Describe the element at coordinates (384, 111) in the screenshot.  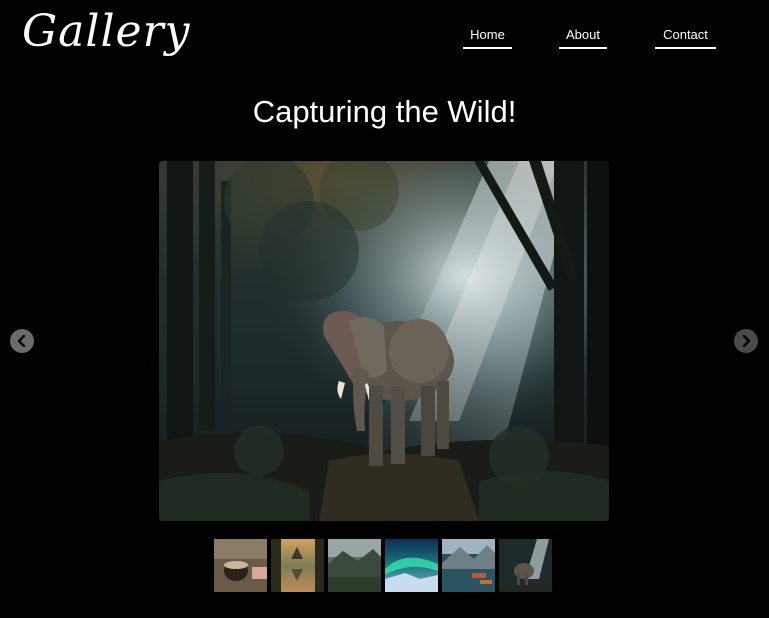
I see `page-title: Capturing the Wild!` at that location.